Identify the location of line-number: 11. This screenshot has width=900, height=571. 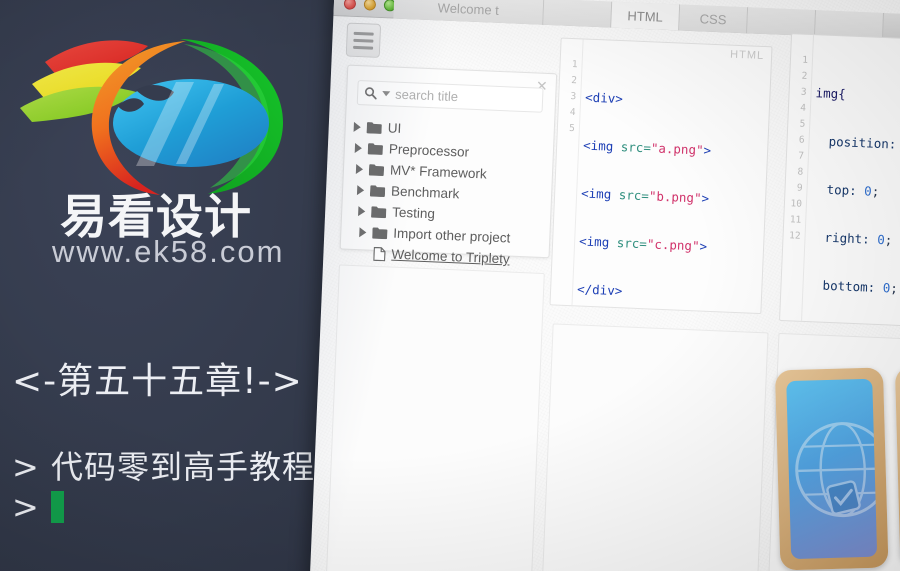
(795, 220).